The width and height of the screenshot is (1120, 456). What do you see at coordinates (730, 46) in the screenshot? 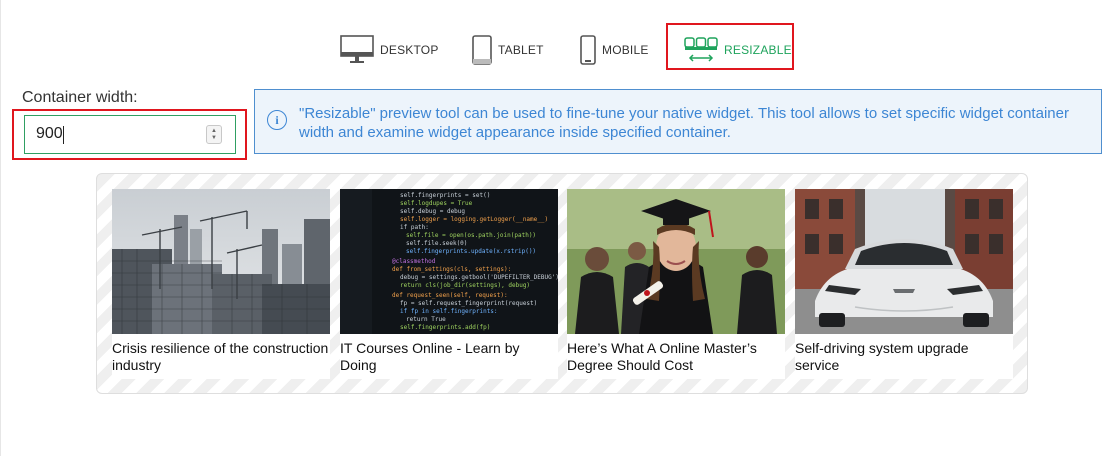
I see `resizable-highlight-frame` at bounding box center [730, 46].